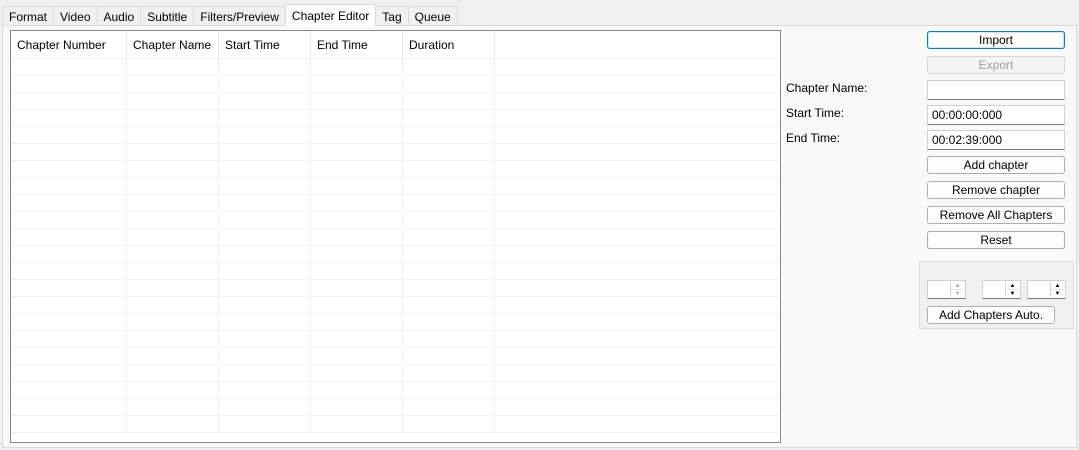 Image resolution: width=1079 pixels, height=450 pixels. I want to click on auto-spinbox-2-arrows: ▲ ▼, so click(1012, 289).